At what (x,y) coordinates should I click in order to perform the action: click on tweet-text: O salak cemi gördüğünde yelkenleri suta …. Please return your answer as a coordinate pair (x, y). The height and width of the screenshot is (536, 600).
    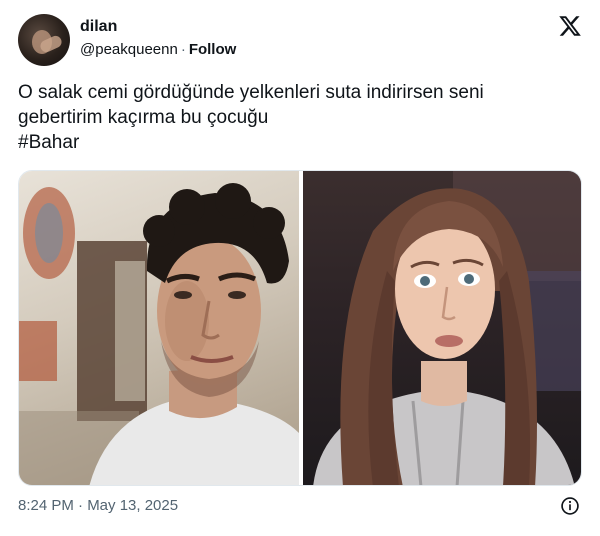
    Looking at the image, I should click on (298, 117).